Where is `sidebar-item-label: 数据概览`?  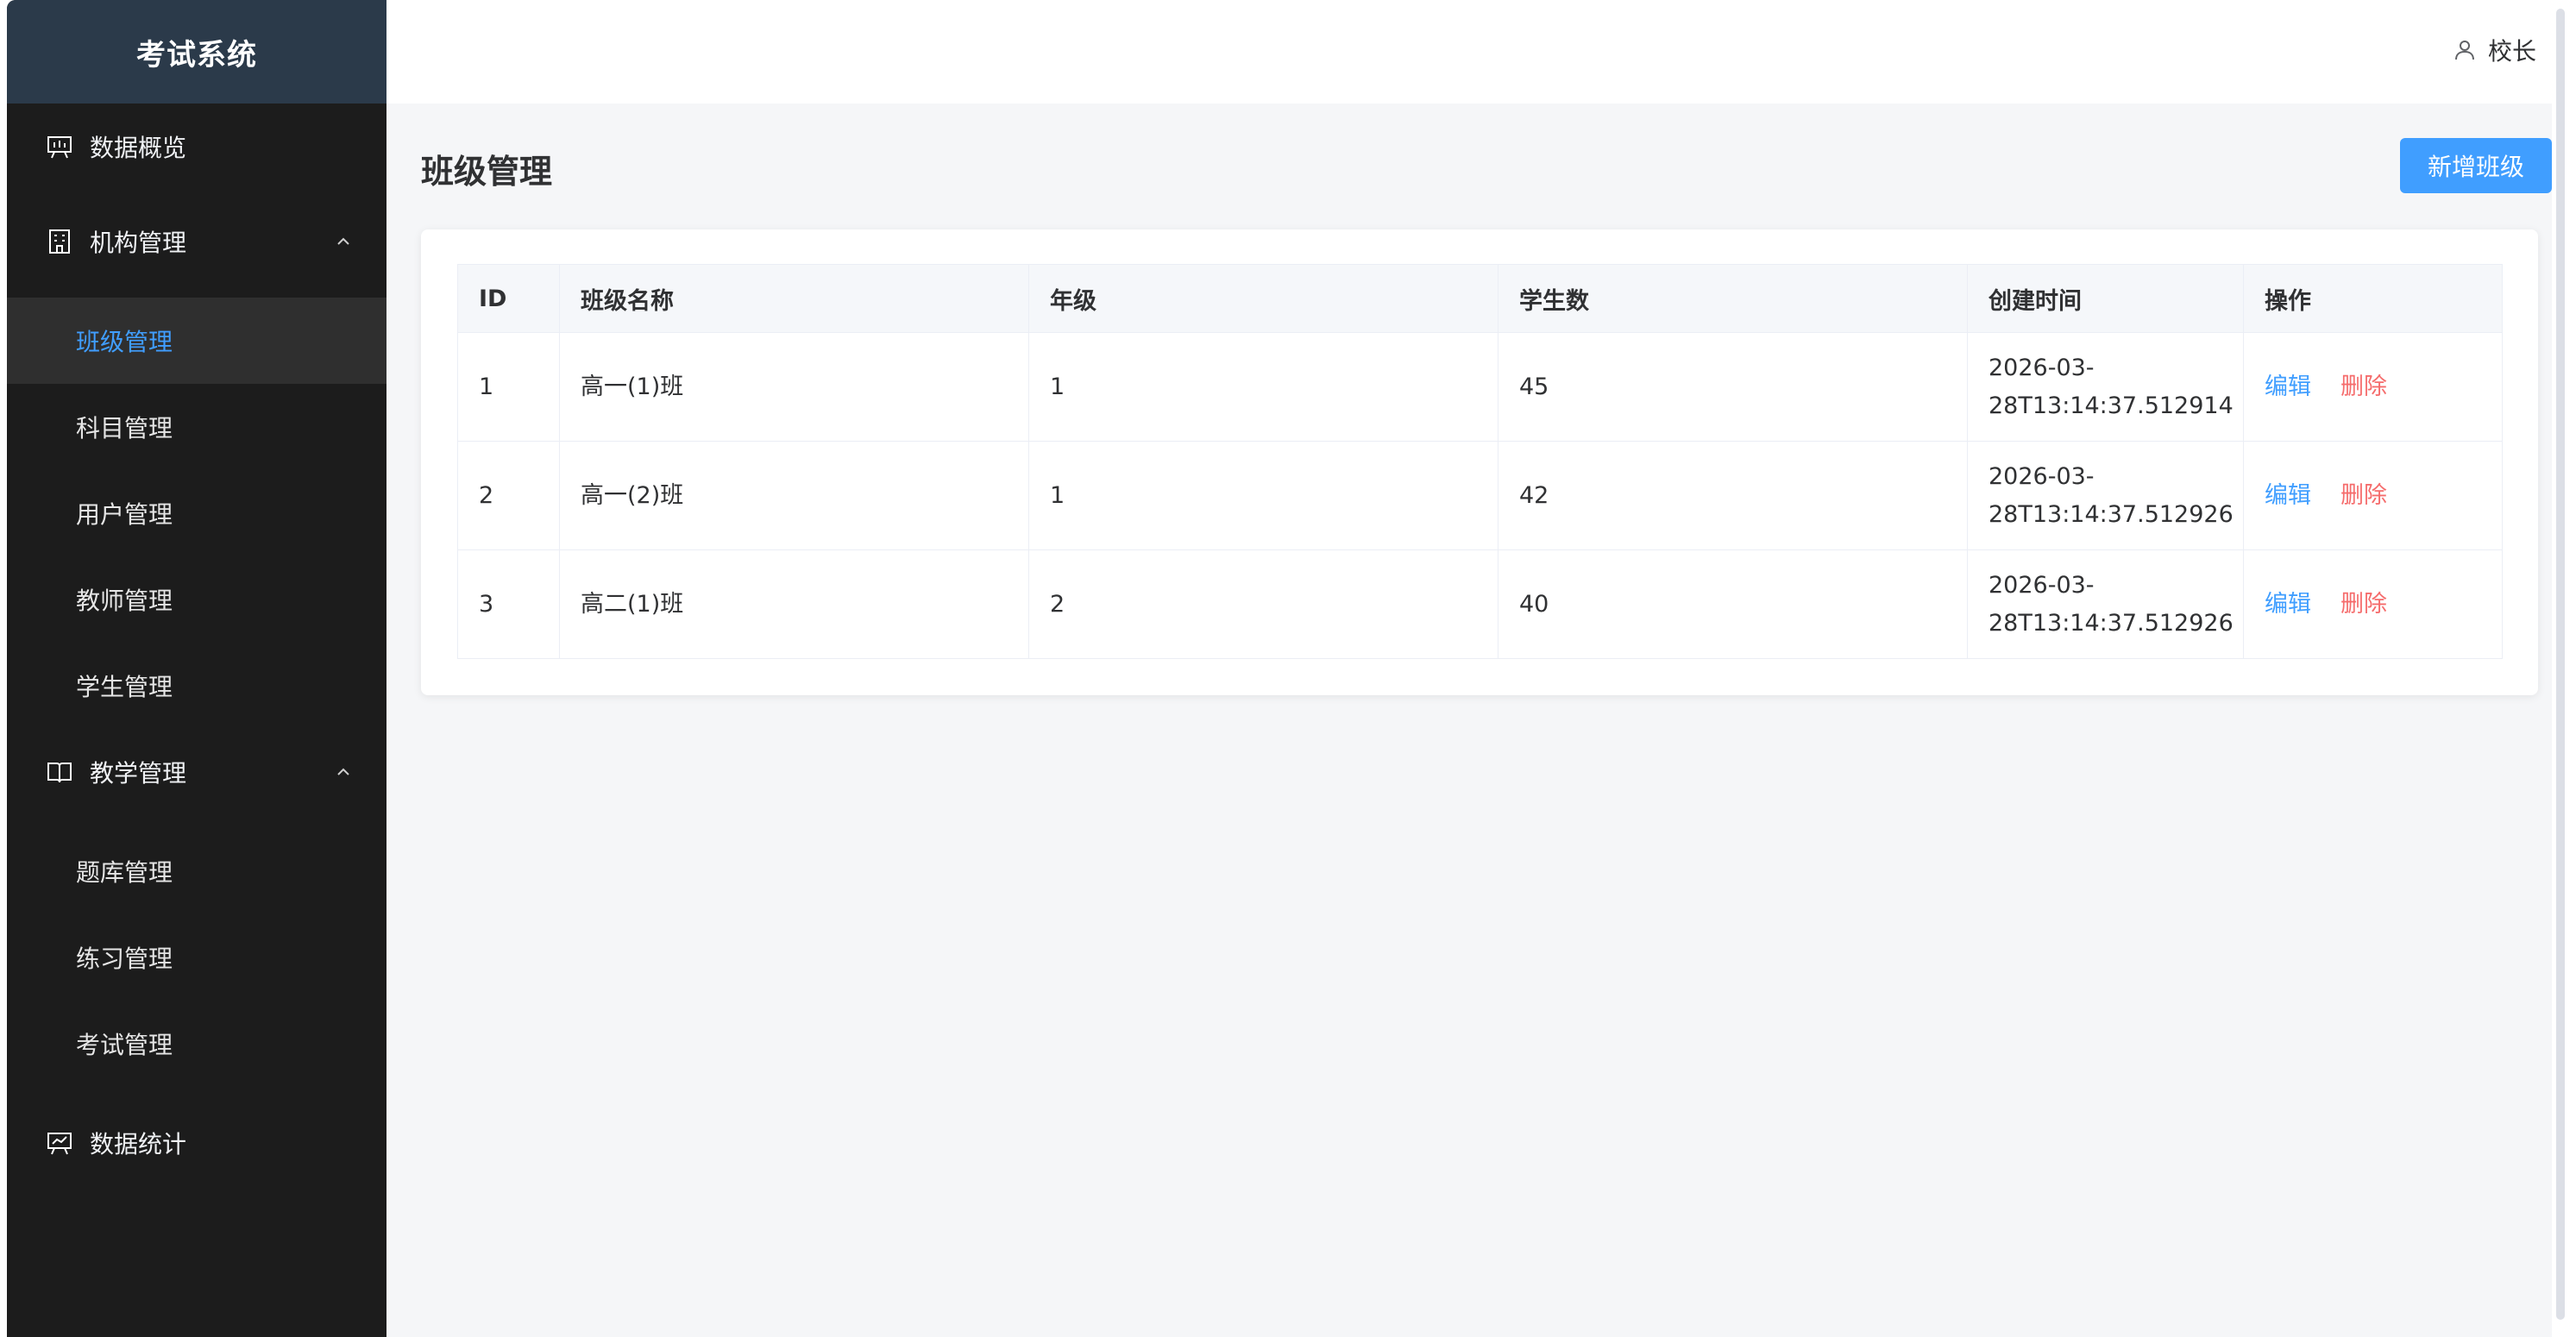 sidebar-item-label: 数据概览 is located at coordinates (138, 148).